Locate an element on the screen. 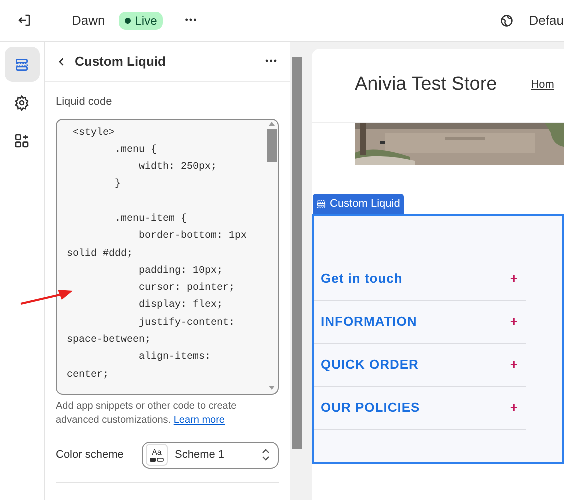  code-line: padding: 10px; is located at coordinates (181, 271).